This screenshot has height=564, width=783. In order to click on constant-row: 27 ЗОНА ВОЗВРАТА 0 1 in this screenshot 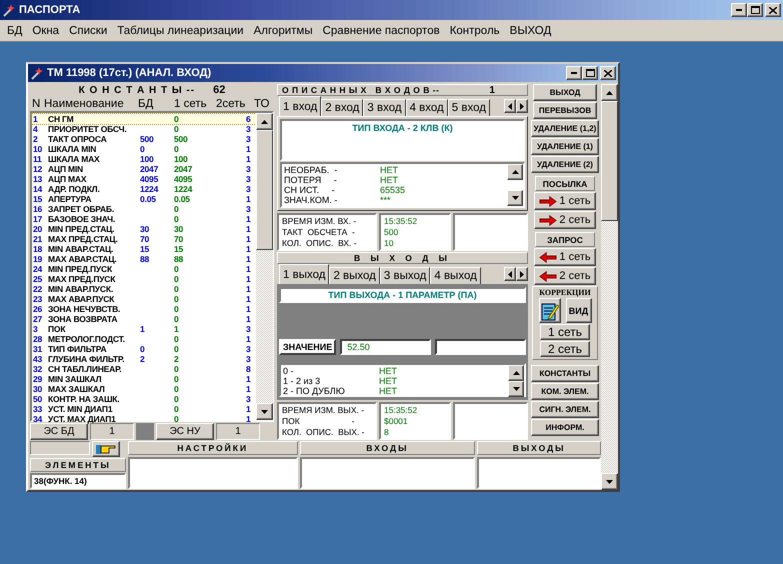, I will do `click(144, 319)`.